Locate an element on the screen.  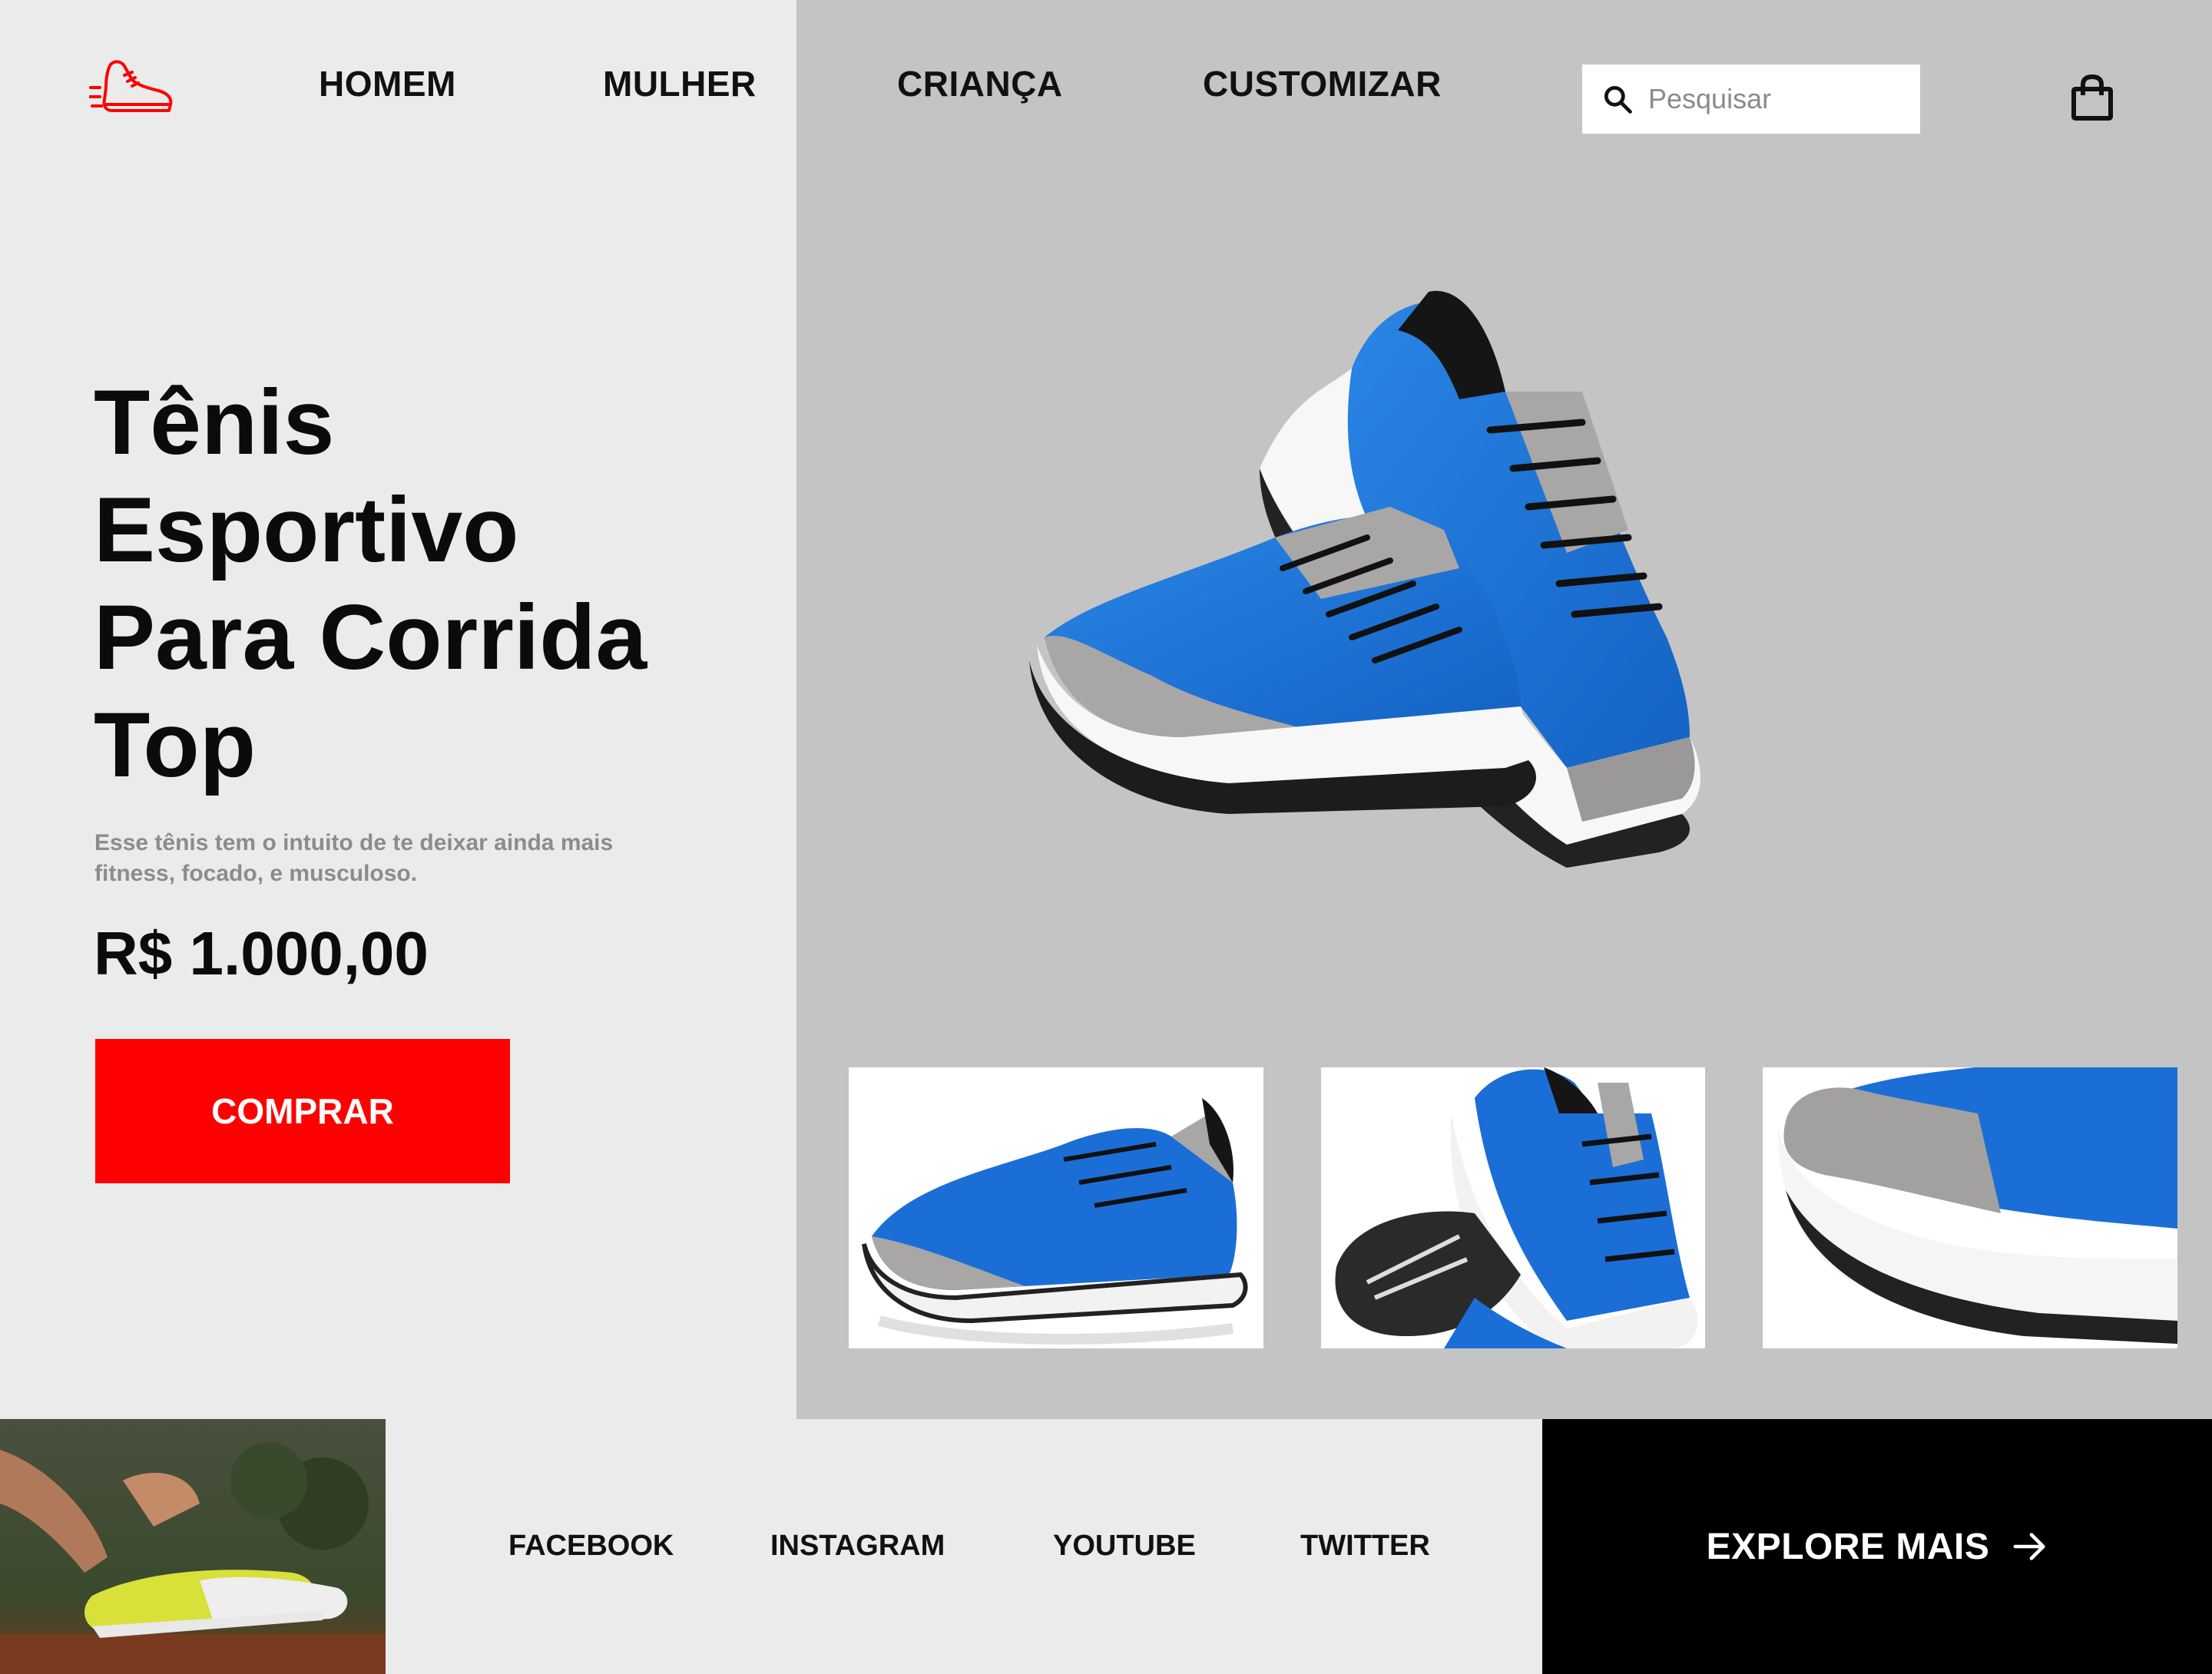
running-shoe-logo-icon is located at coordinates (132, 88).